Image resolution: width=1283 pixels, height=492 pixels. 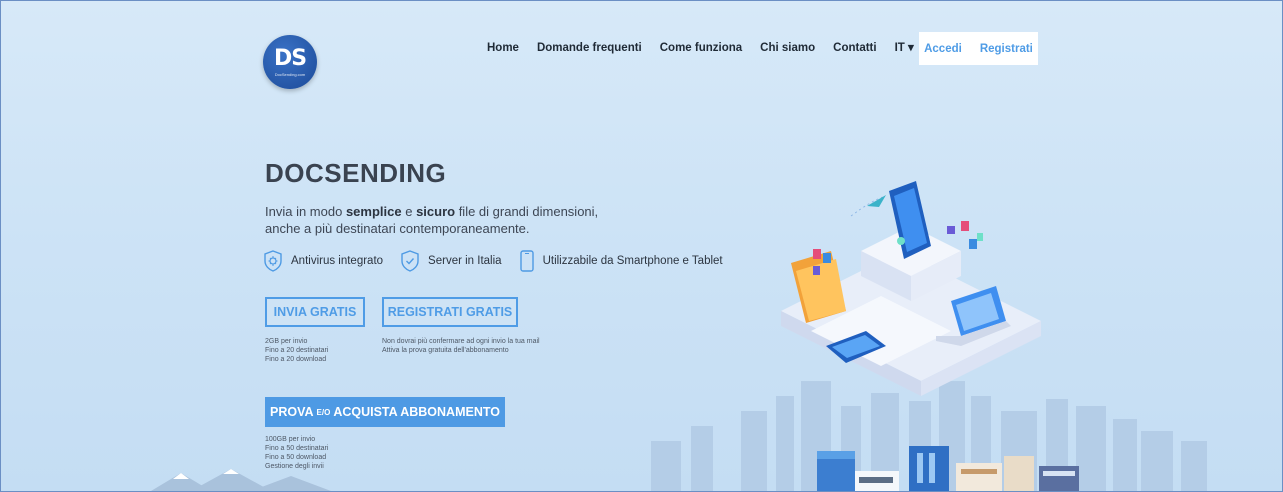 I want to click on note-line: 100GB per invio, so click(x=290, y=439).